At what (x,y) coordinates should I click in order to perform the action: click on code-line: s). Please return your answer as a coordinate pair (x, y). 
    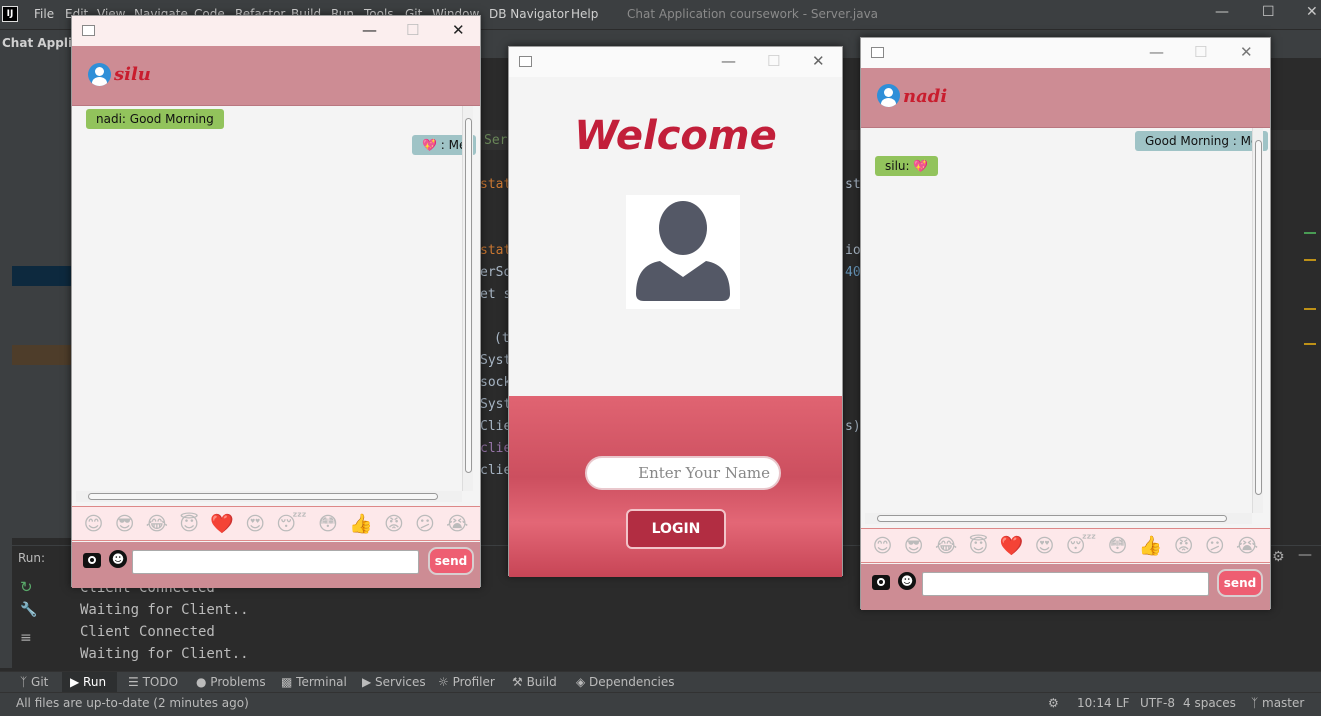
    Looking at the image, I should click on (853, 426).